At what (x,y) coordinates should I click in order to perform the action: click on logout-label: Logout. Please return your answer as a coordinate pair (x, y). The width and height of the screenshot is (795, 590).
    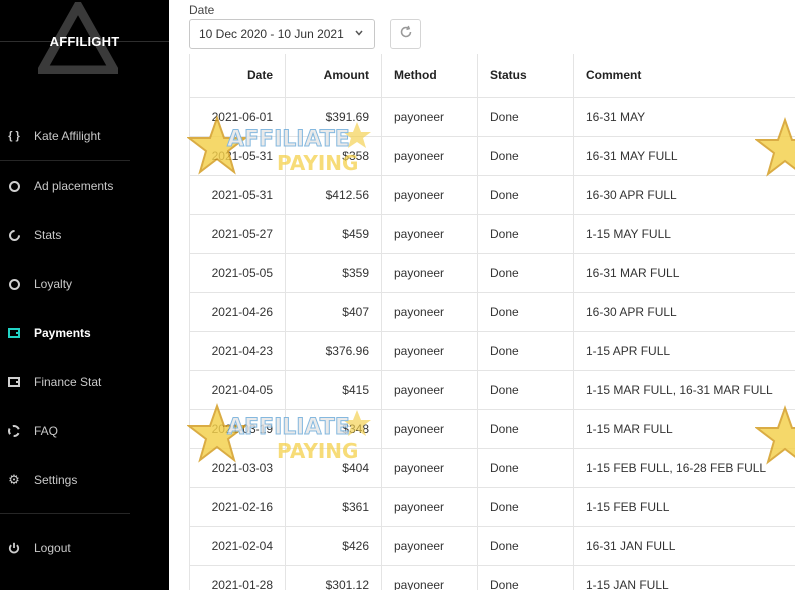
    Looking at the image, I should click on (52, 548).